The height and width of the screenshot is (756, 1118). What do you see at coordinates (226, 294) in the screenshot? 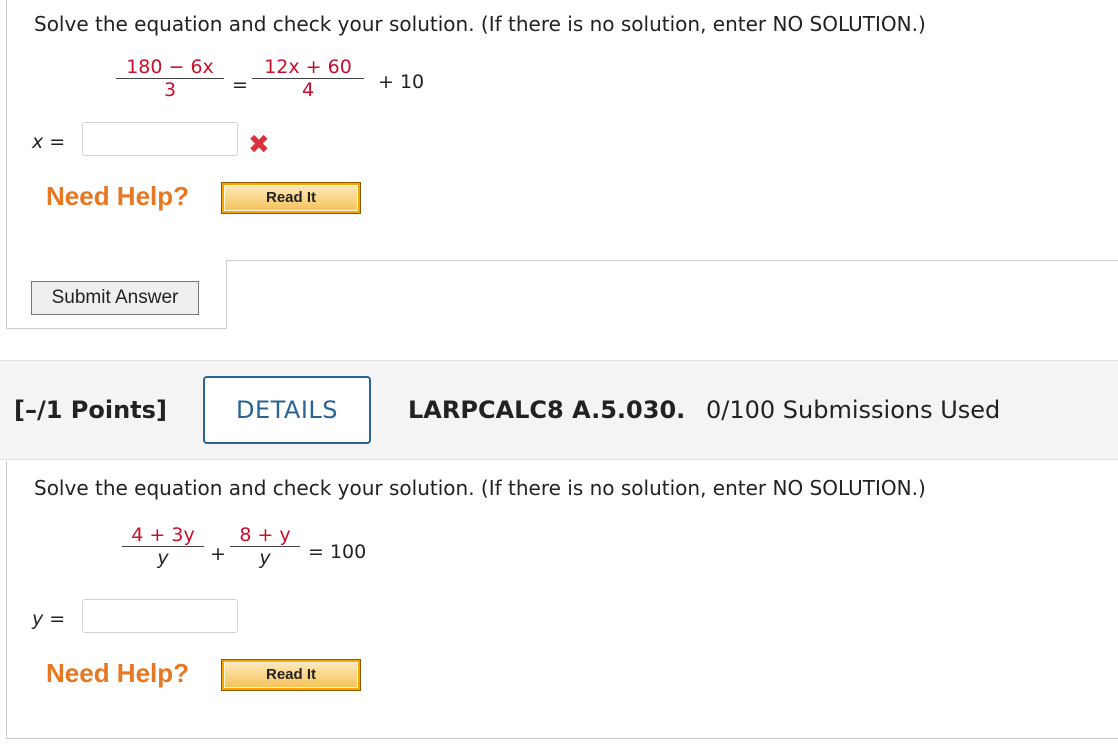
I see `panel-border-right` at bounding box center [226, 294].